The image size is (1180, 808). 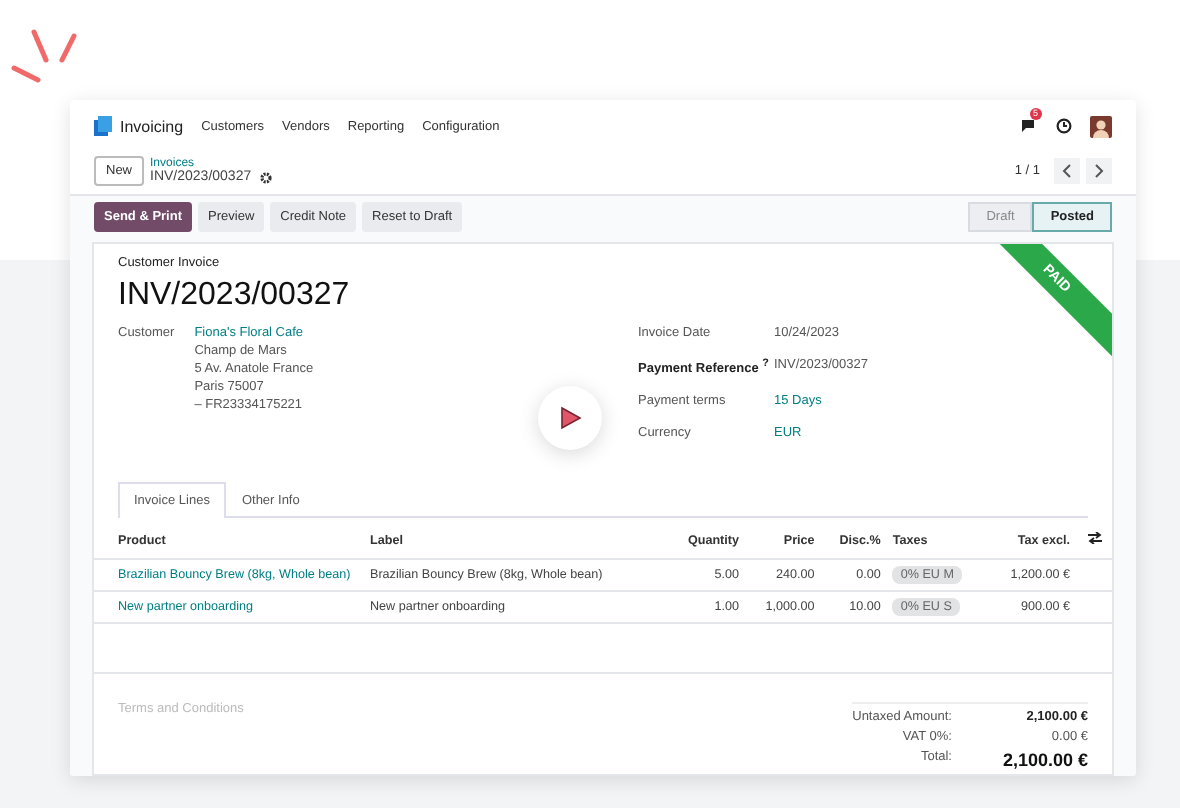 What do you see at coordinates (1064, 126) in the screenshot?
I see `clock-icon` at bounding box center [1064, 126].